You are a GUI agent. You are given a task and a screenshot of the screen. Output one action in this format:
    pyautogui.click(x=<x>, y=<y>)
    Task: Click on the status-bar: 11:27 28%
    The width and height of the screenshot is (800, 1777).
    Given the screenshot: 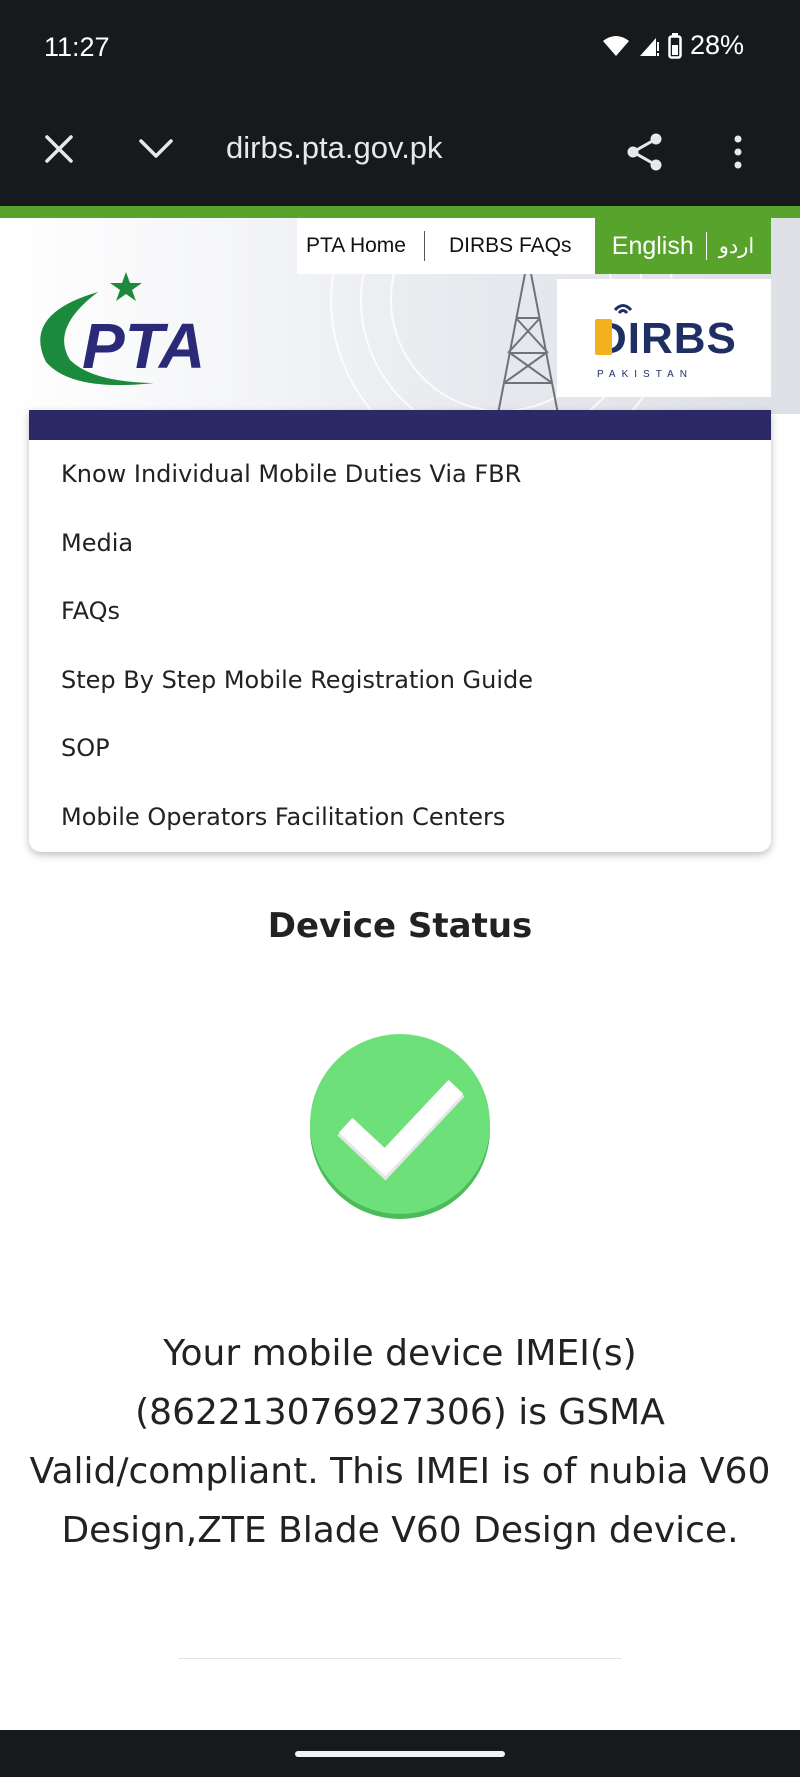 What is the action you would take?
    pyautogui.click(x=400, y=50)
    